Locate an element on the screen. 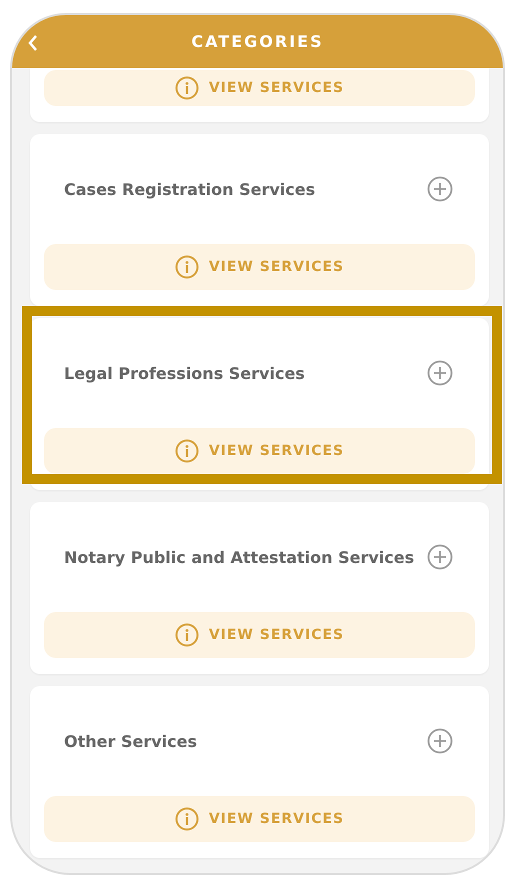 The image size is (509, 878). back-chevron-icon is located at coordinates (33, 43).